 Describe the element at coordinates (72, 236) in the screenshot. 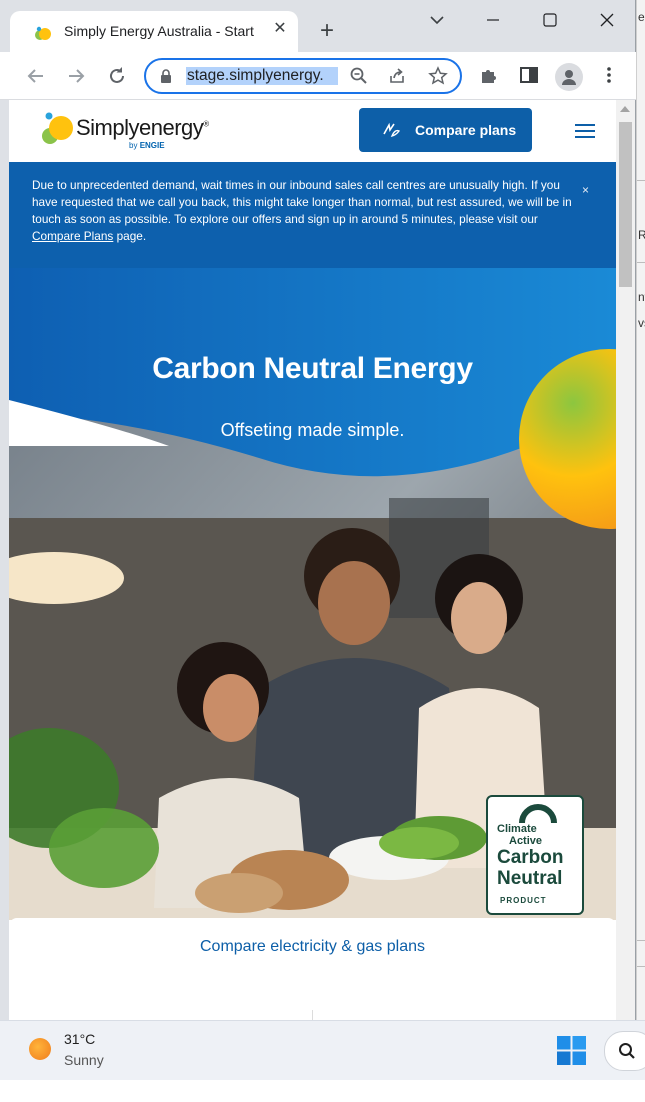

I see `compare-plans-link: Compare Plans` at that location.